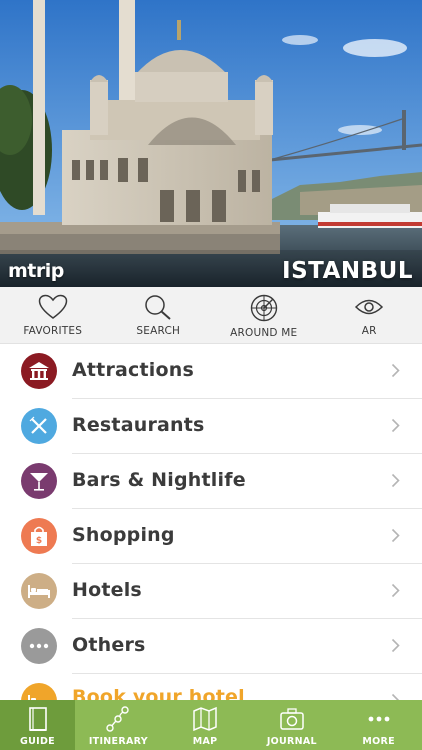  Describe the element at coordinates (123, 535) in the screenshot. I see `category-label: Shopping` at that location.